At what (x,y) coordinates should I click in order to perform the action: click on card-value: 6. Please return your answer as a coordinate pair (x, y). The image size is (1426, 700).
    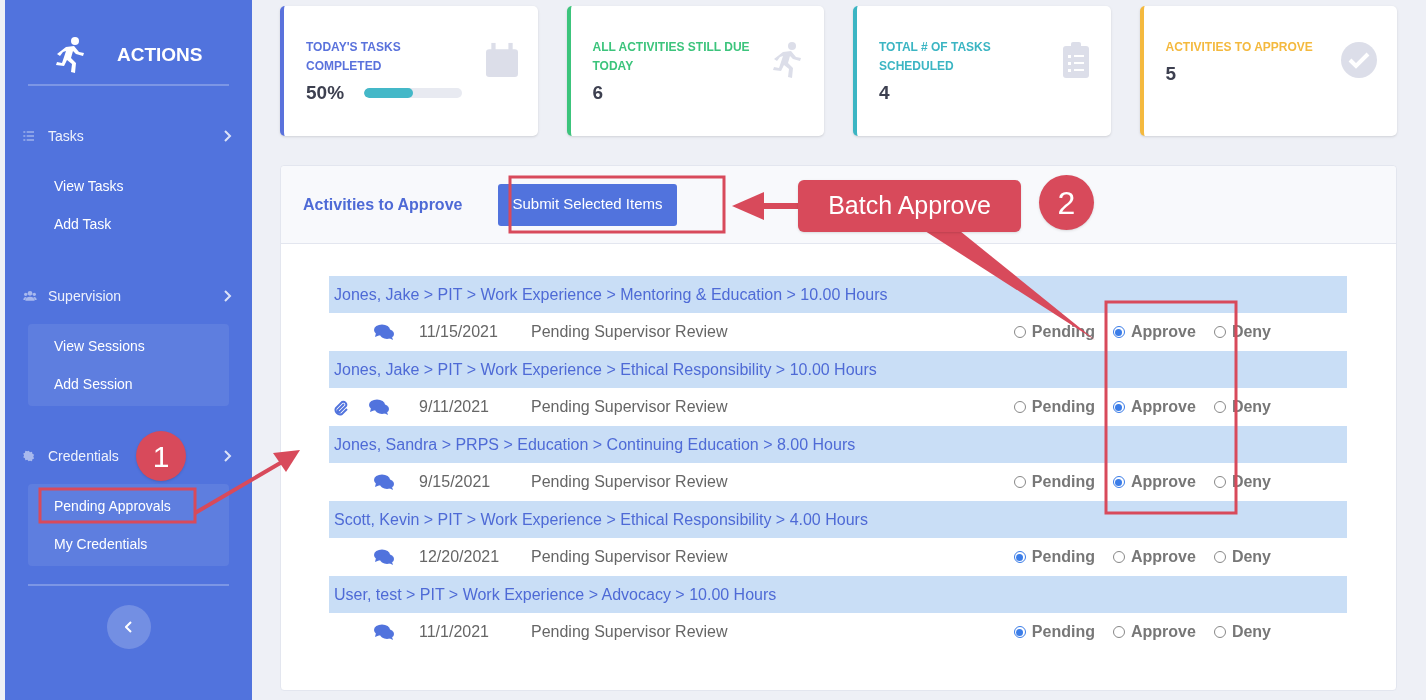
    Looking at the image, I should click on (598, 93).